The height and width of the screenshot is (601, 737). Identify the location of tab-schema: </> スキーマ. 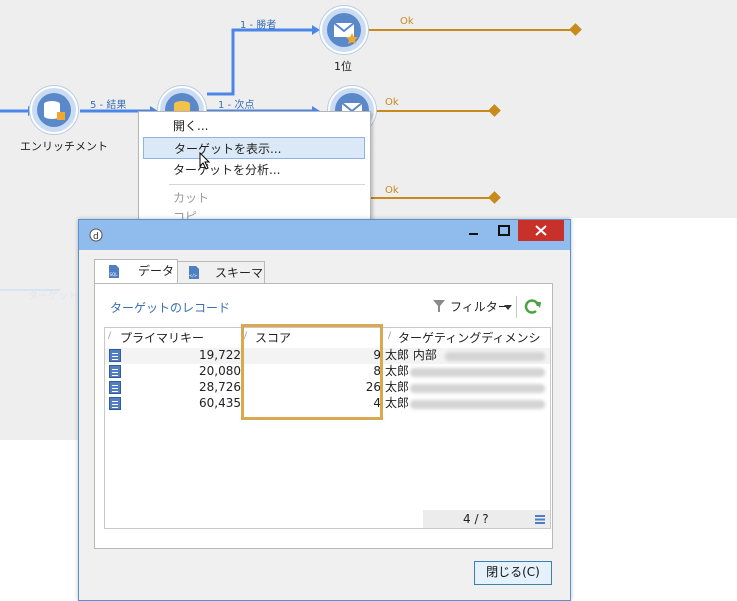
(221, 272).